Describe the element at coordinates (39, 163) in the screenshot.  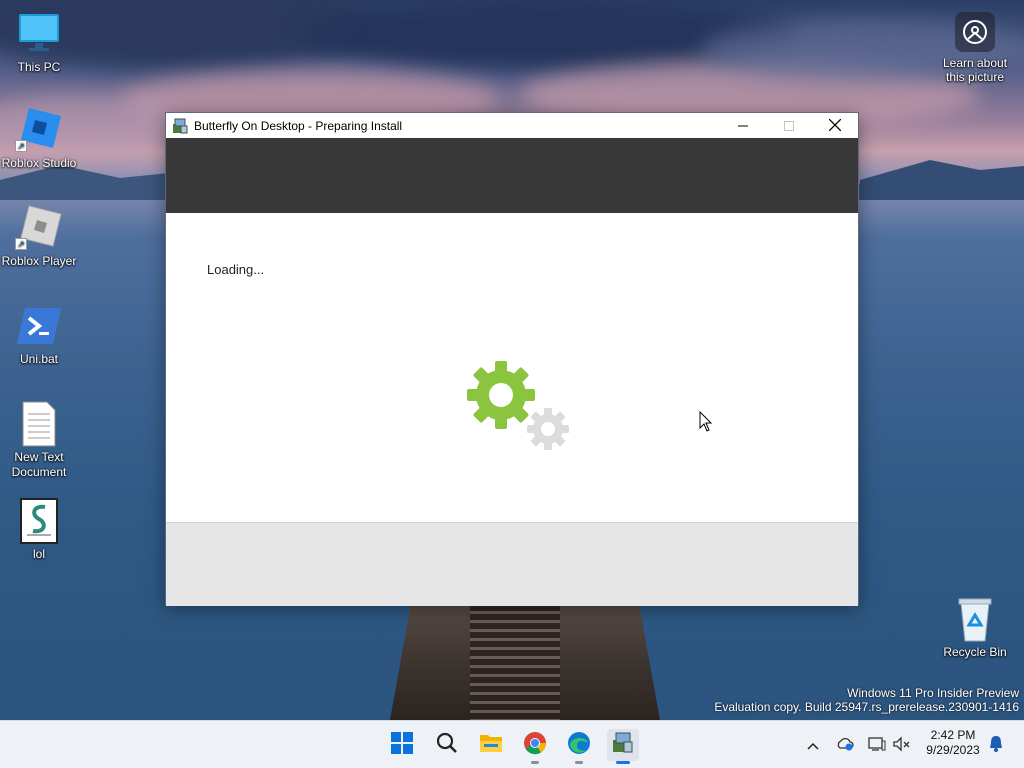
I see `desktop-icon-label: Roblox Studio` at that location.